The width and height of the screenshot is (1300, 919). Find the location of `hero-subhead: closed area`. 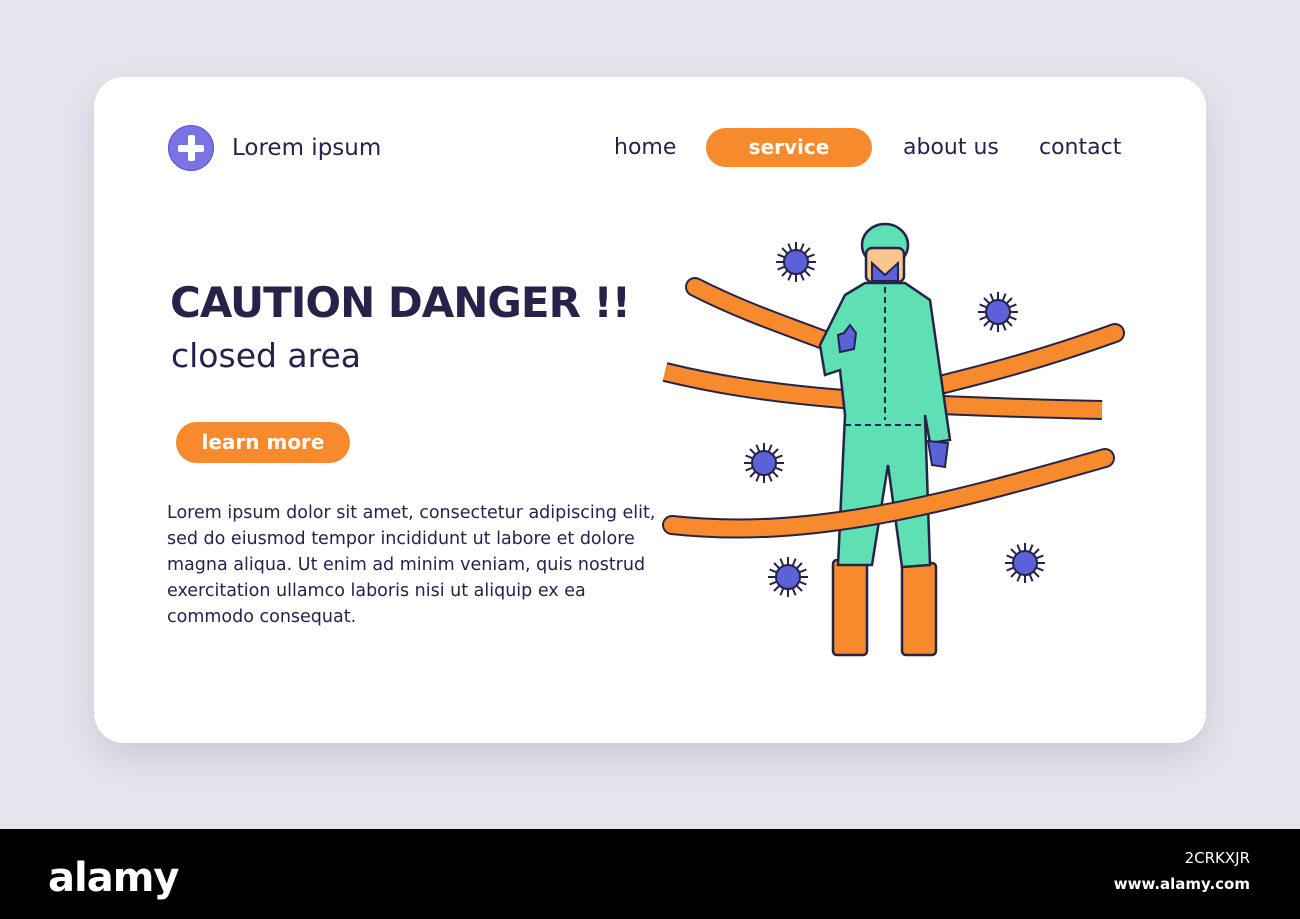

hero-subhead: closed area is located at coordinates (266, 355).